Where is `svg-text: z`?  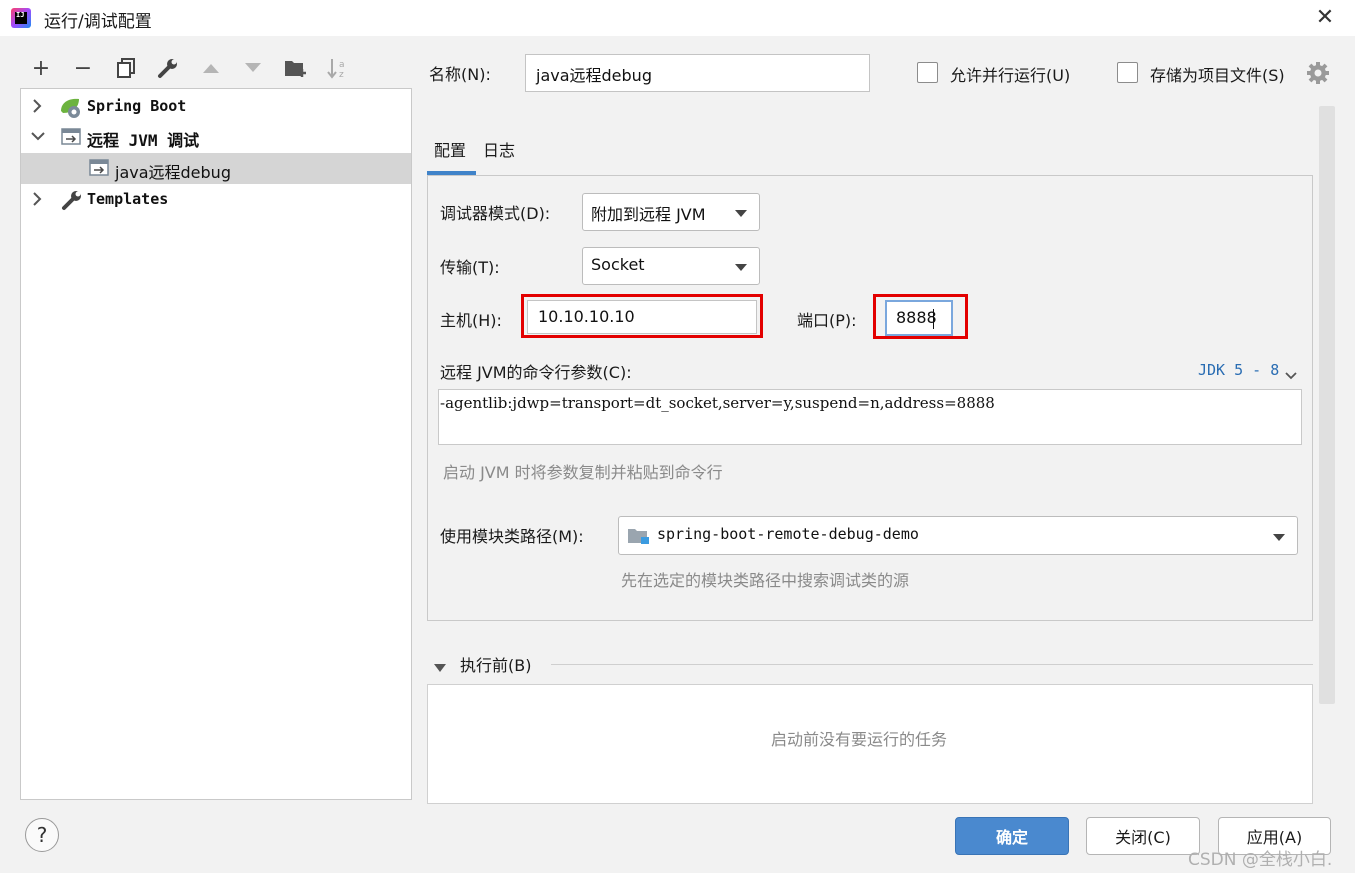 svg-text: z is located at coordinates (341, 74).